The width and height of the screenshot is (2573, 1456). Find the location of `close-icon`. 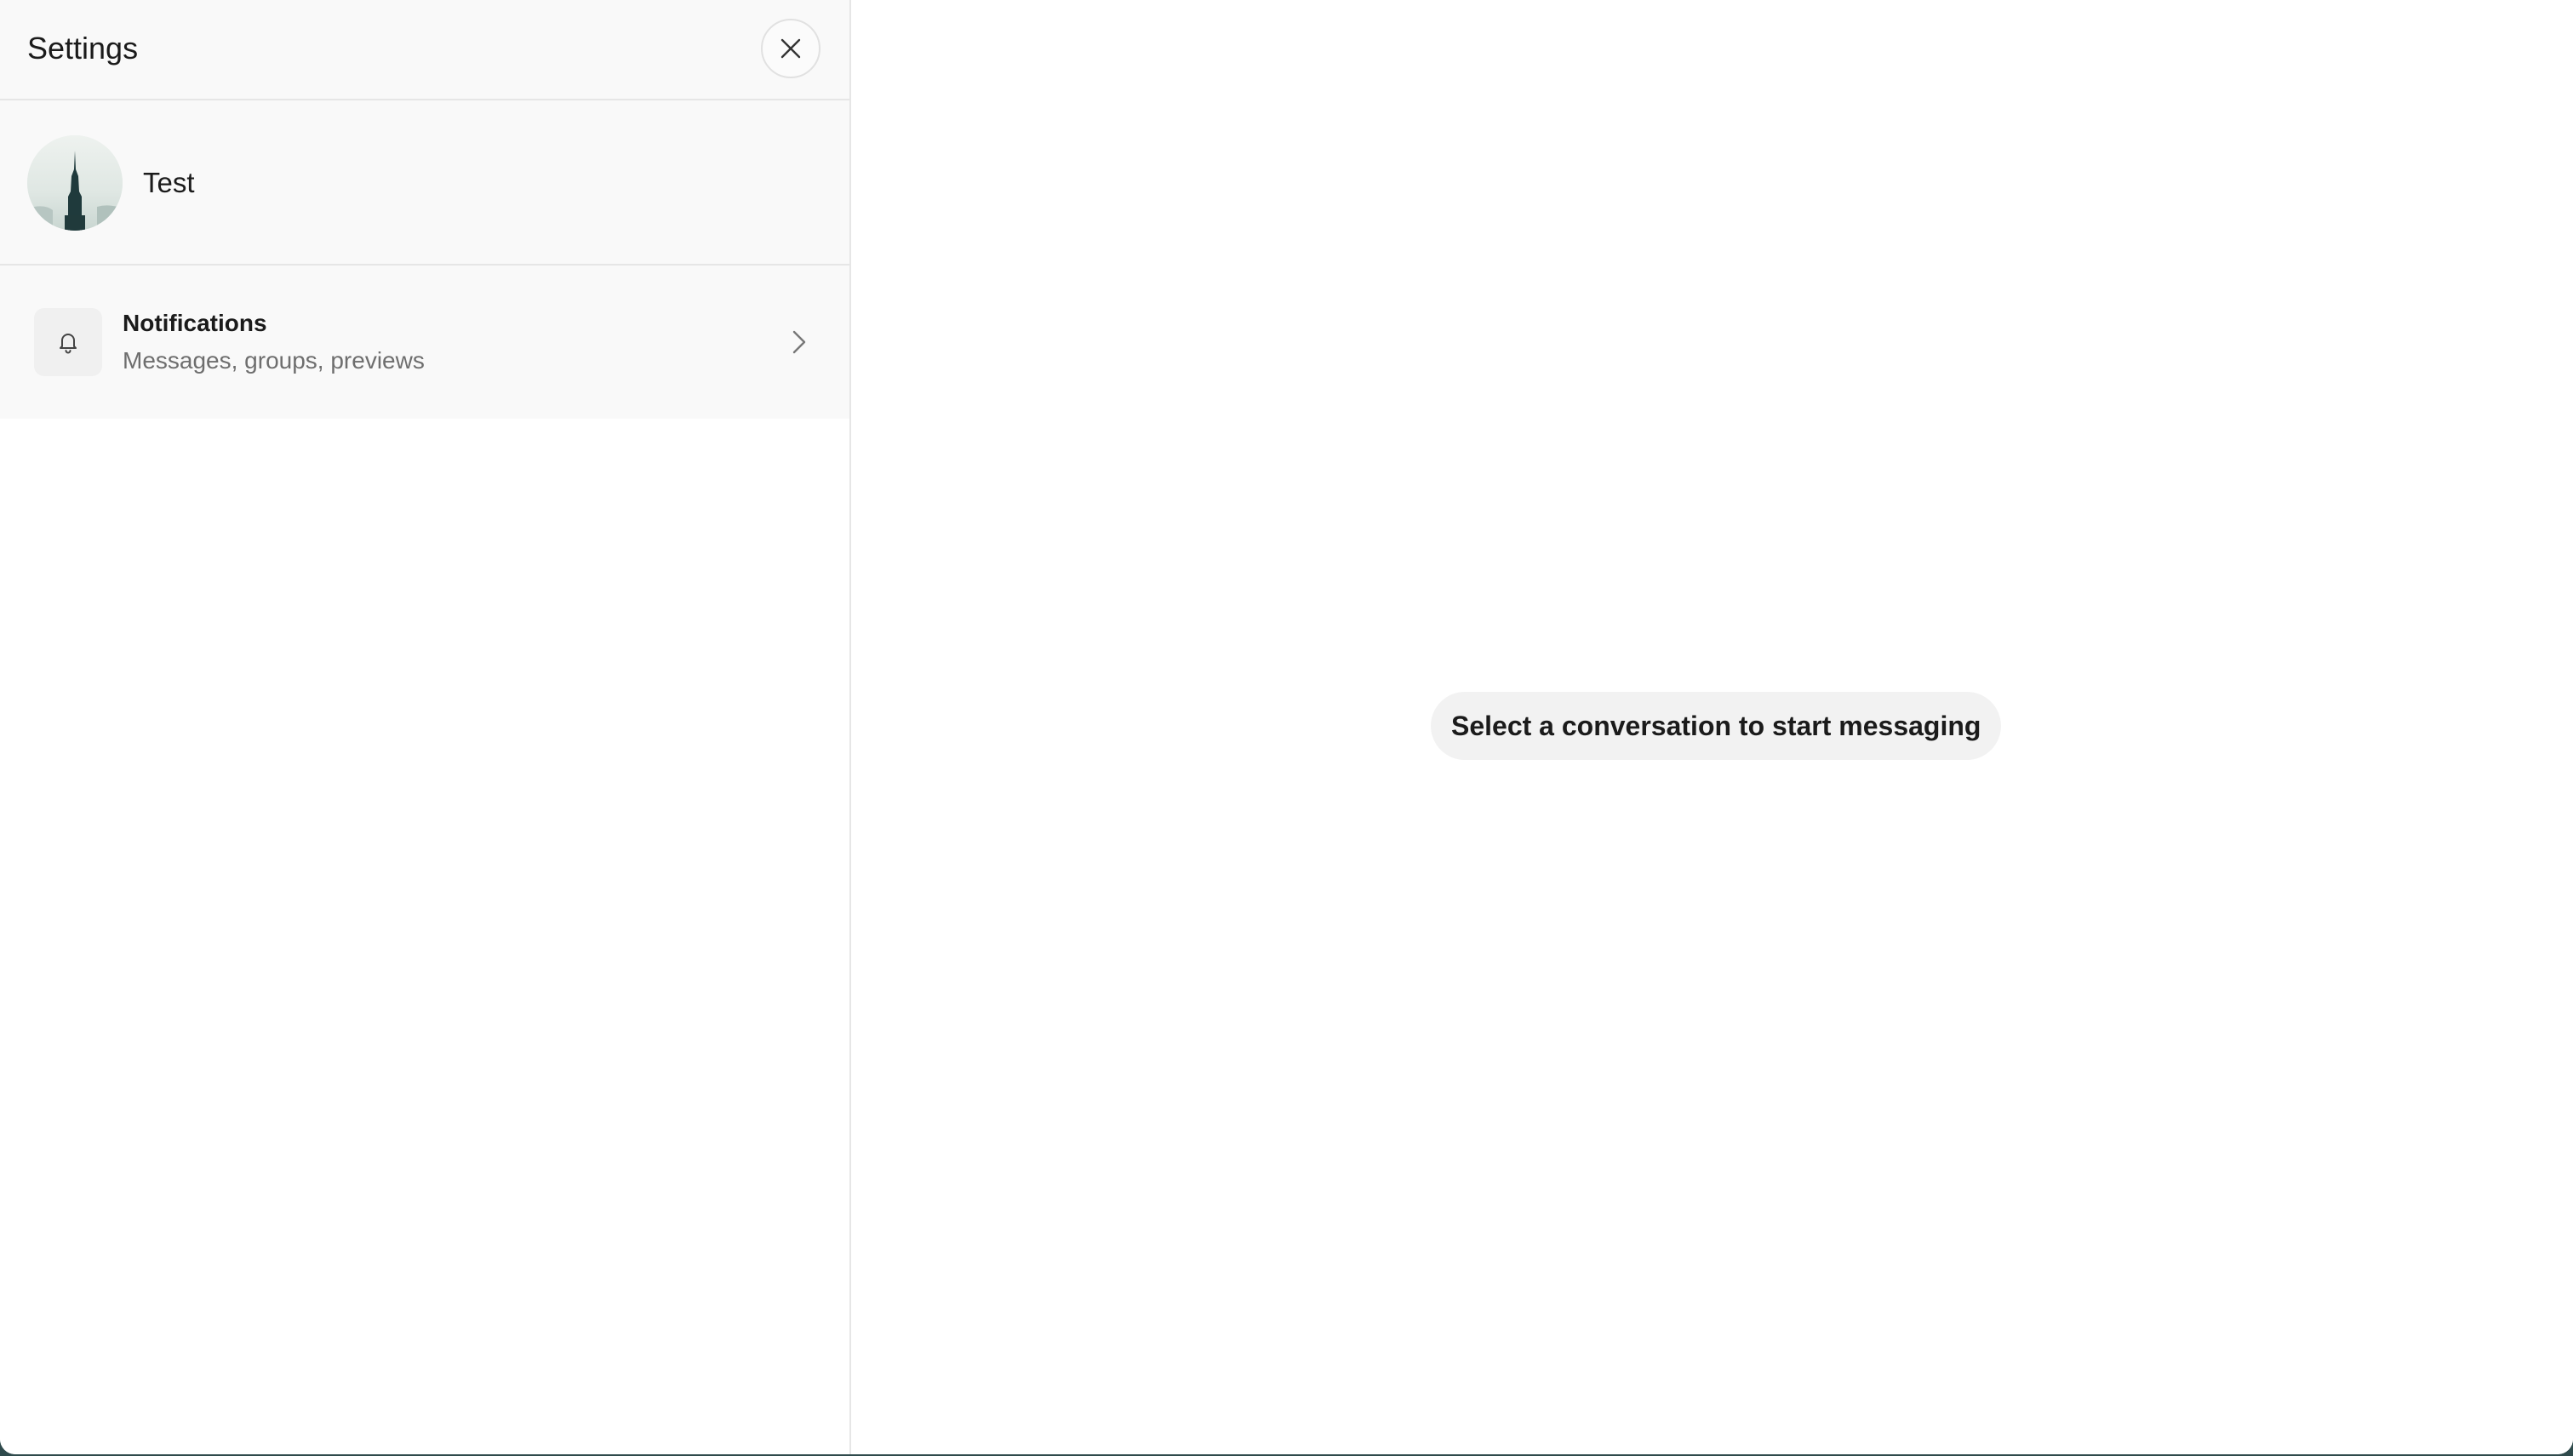

close-icon is located at coordinates (790, 48).